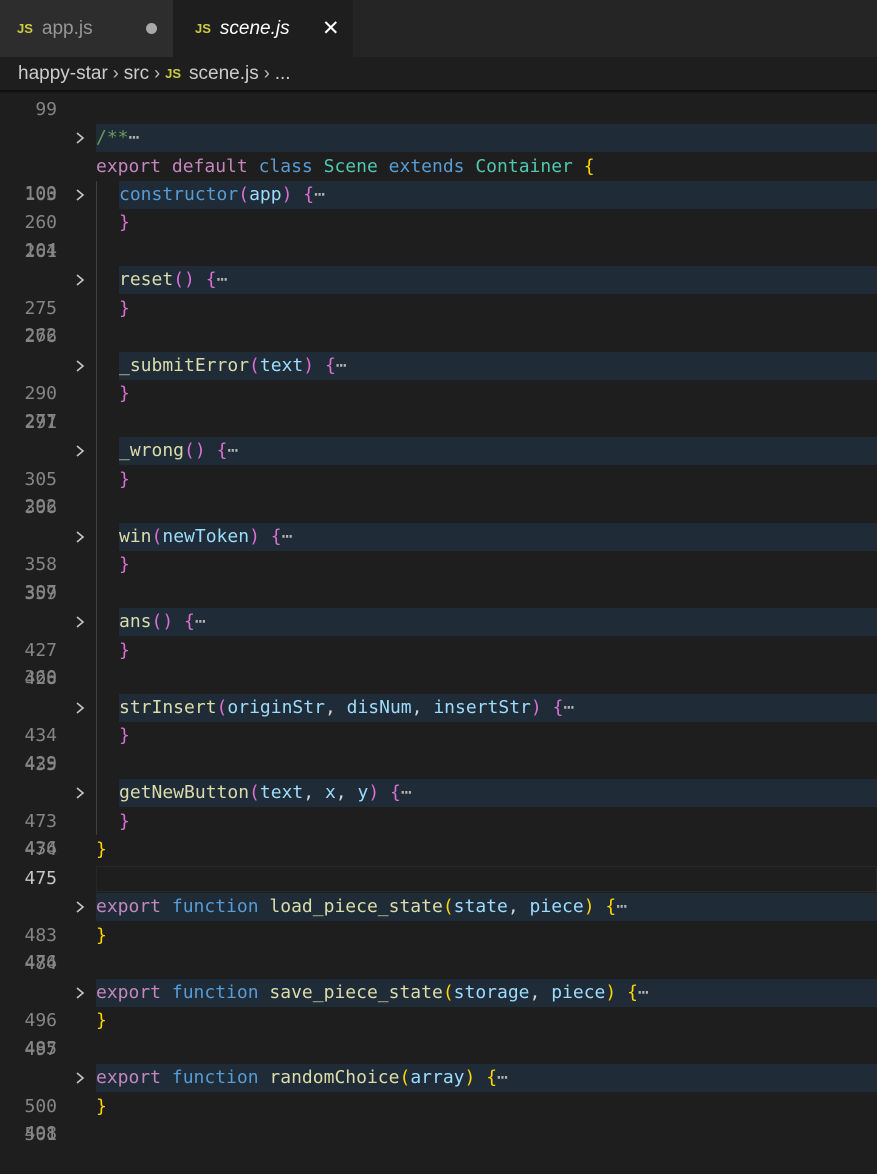  What do you see at coordinates (438, 309) in the screenshot?
I see `code-line: 275}` at bounding box center [438, 309].